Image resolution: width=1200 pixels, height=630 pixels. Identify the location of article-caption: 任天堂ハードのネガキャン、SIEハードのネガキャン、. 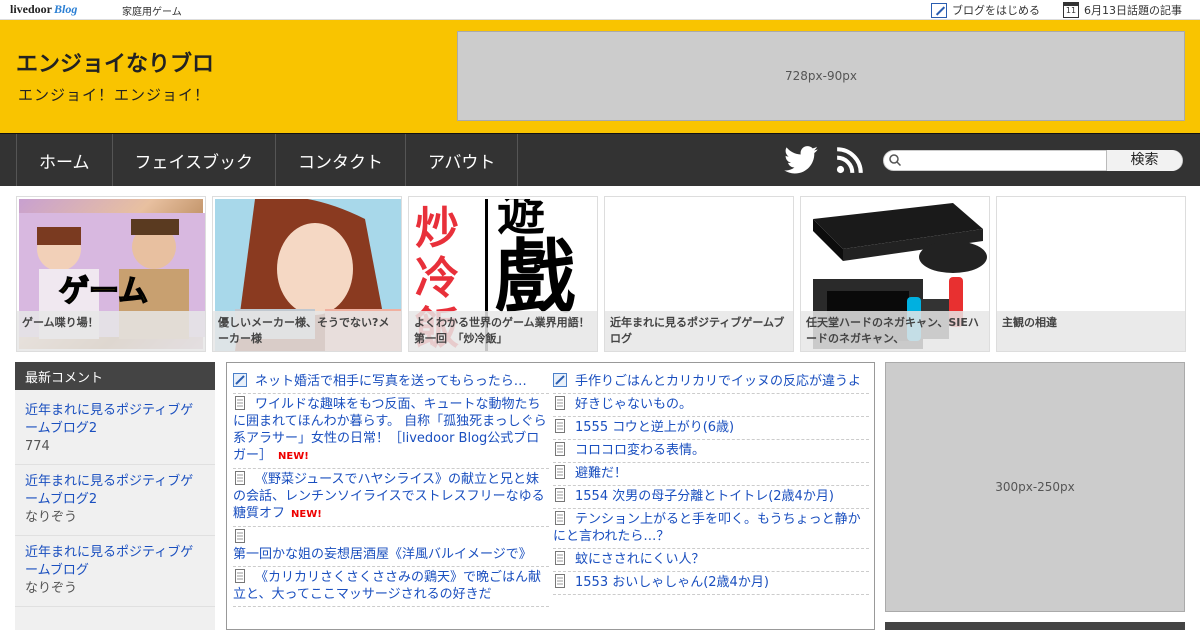
(895, 331).